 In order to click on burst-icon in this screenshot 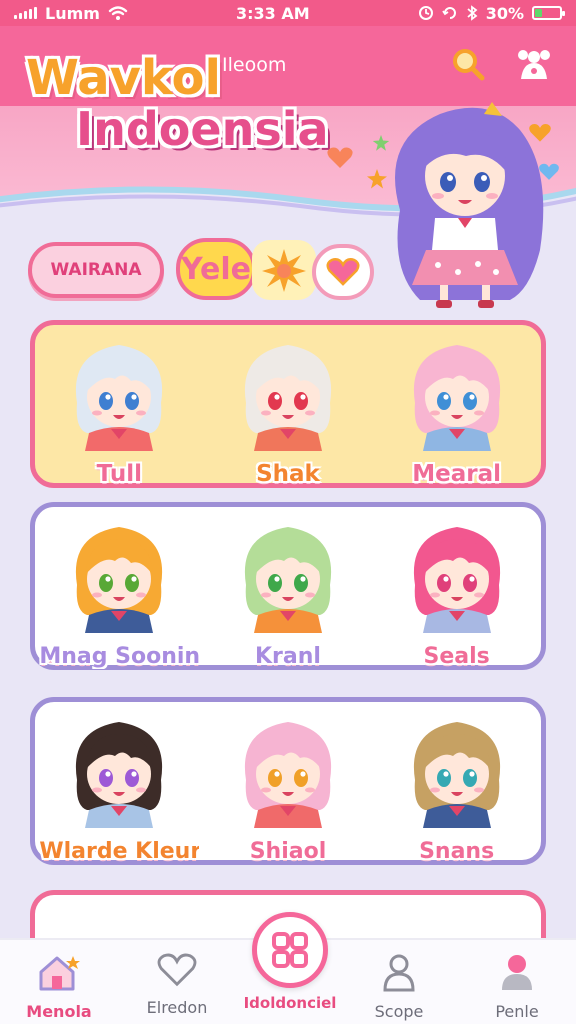, I will do `click(284, 270)`.